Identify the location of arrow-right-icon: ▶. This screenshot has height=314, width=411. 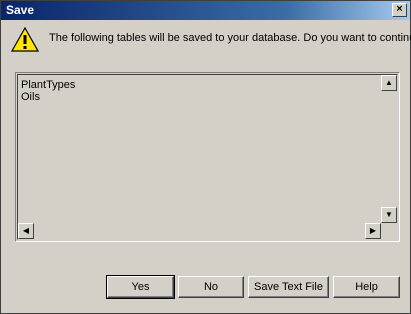
(373, 230).